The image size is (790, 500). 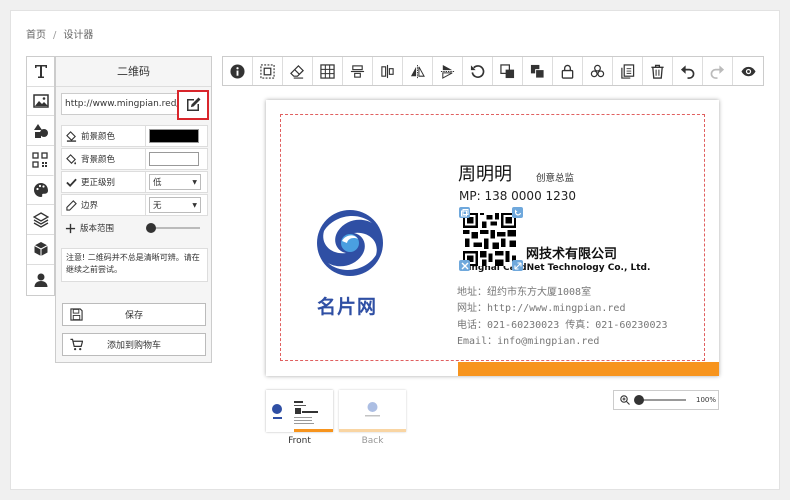 What do you see at coordinates (40, 131) in the screenshot?
I see `rail-item-shapes` at bounding box center [40, 131].